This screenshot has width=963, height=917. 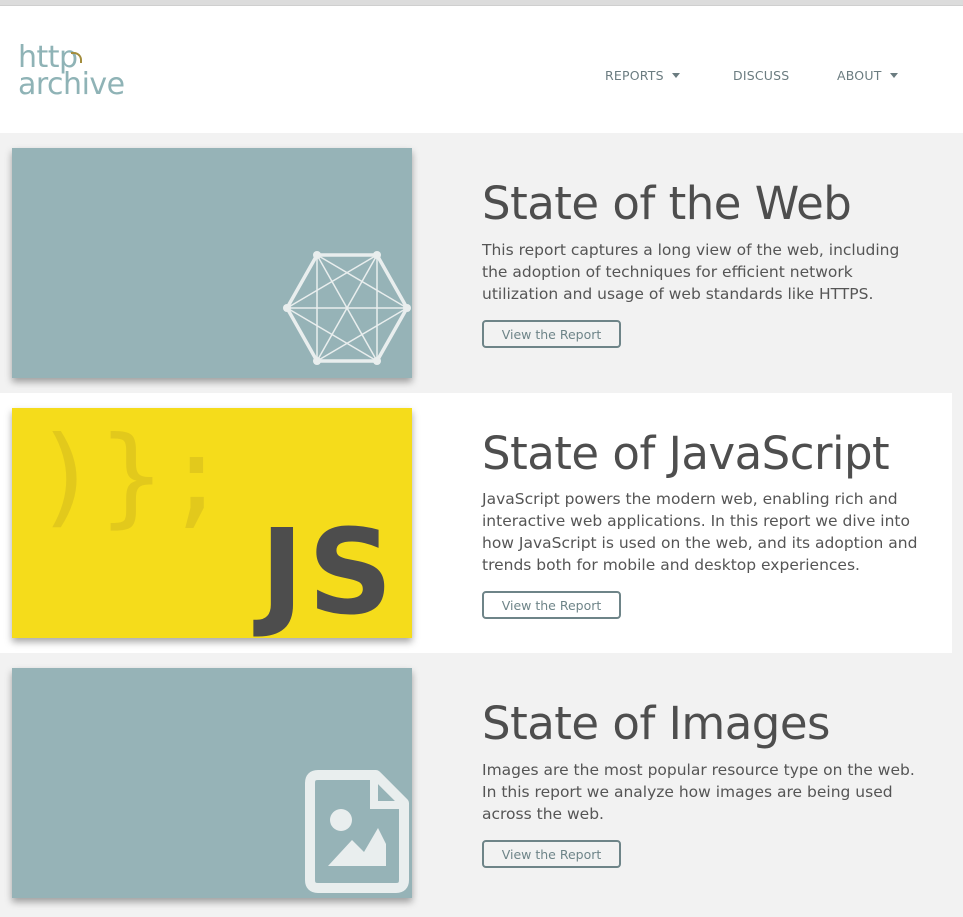 What do you see at coordinates (859, 75) in the screenshot?
I see `nav-about-label: ABOUT` at bounding box center [859, 75].